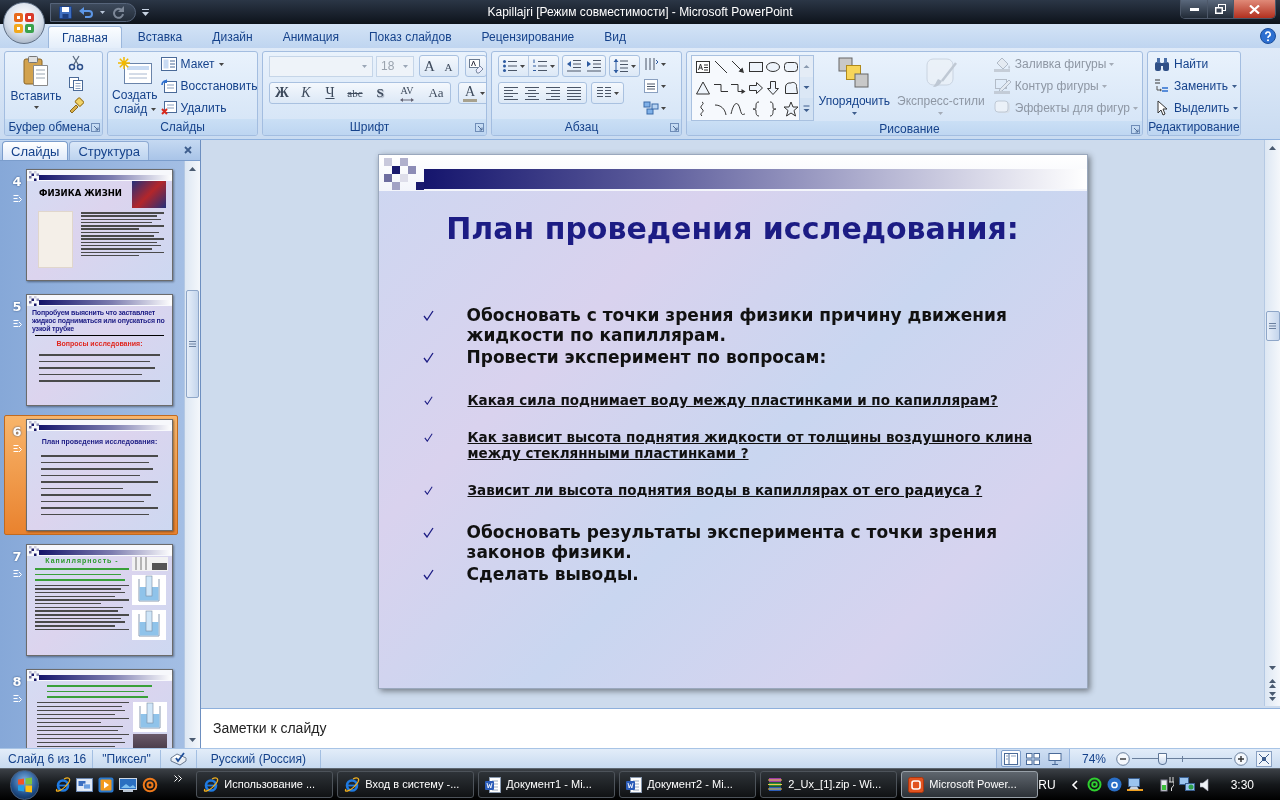 This screenshot has height=800, width=1280. Describe the element at coordinates (36, 86) in the screenshot. I see `paste-button: Вставить` at that location.